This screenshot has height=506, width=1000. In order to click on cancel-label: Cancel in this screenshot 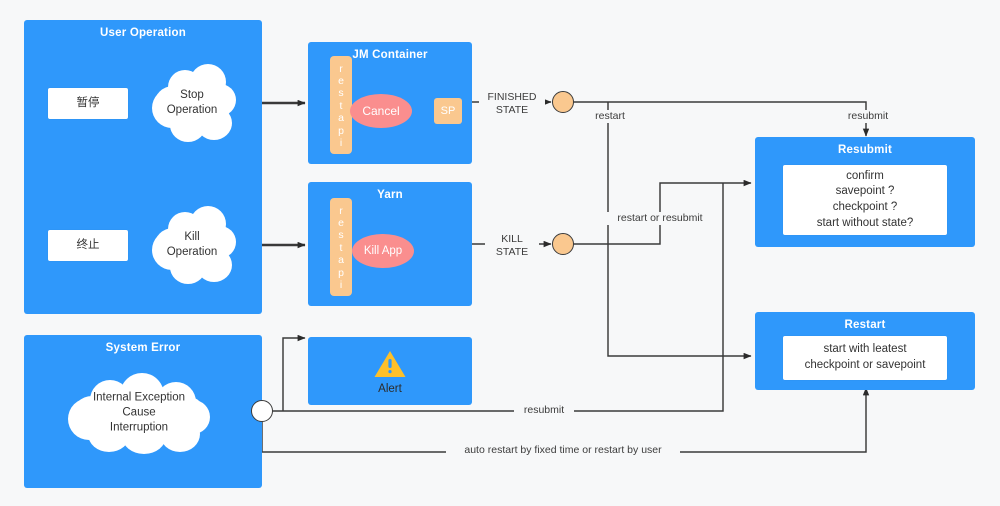, I will do `click(381, 111)`.